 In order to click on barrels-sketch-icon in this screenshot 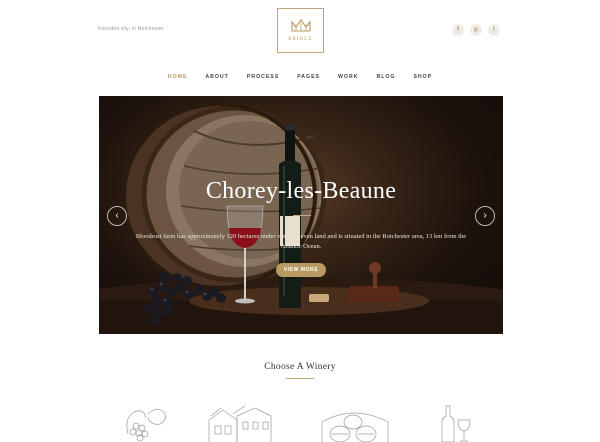, I will do `click(355, 423)`.